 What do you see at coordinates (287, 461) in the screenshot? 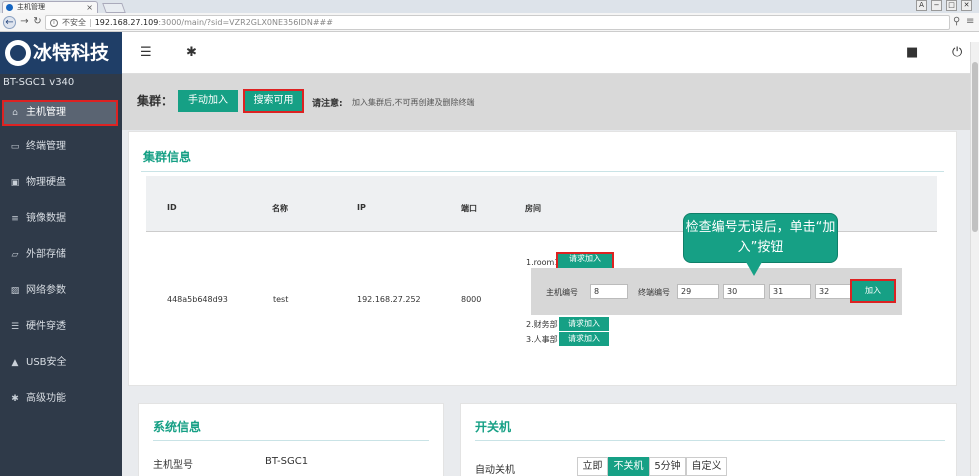
I see `model-value: BT-SGC1` at bounding box center [287, 461].